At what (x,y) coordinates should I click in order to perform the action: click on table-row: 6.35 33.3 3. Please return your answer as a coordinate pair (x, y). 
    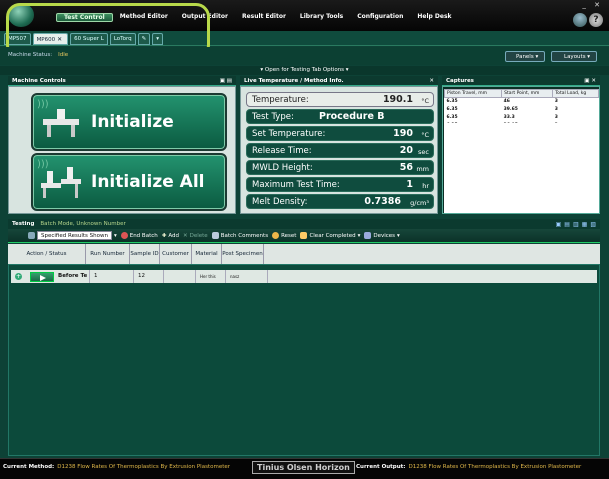
    Looking at the image, I should click on (522, 118).